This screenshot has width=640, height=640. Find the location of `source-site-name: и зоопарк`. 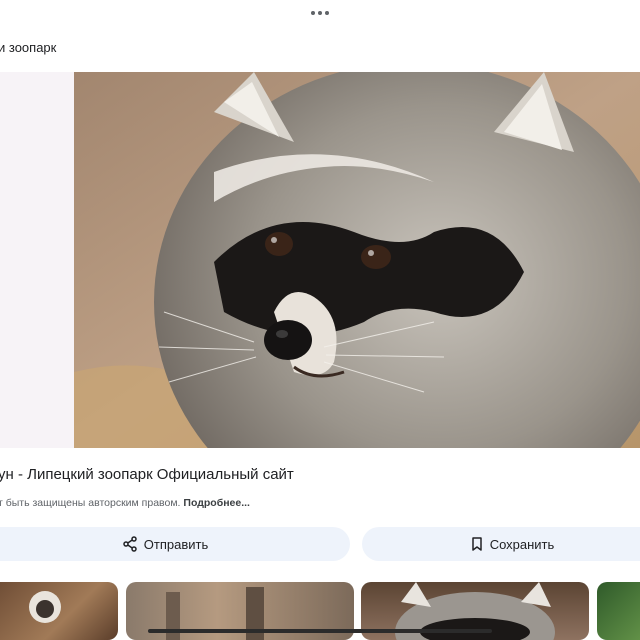

source-site-name: и зоопарк is located at coordinates (28, 47).